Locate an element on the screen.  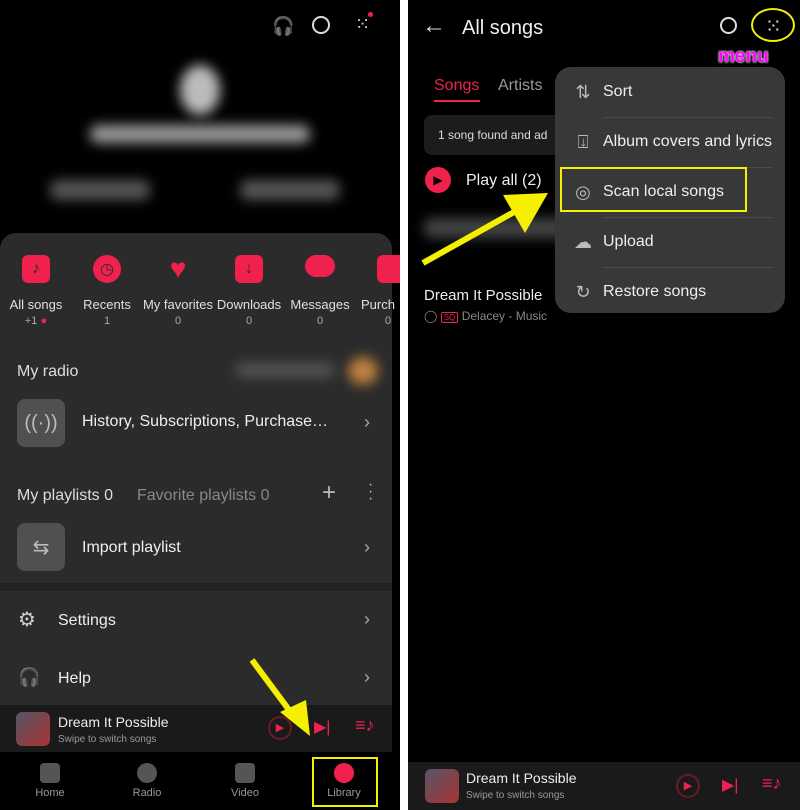
radio-icon: ((·)) is located at coordinates (41, 423).